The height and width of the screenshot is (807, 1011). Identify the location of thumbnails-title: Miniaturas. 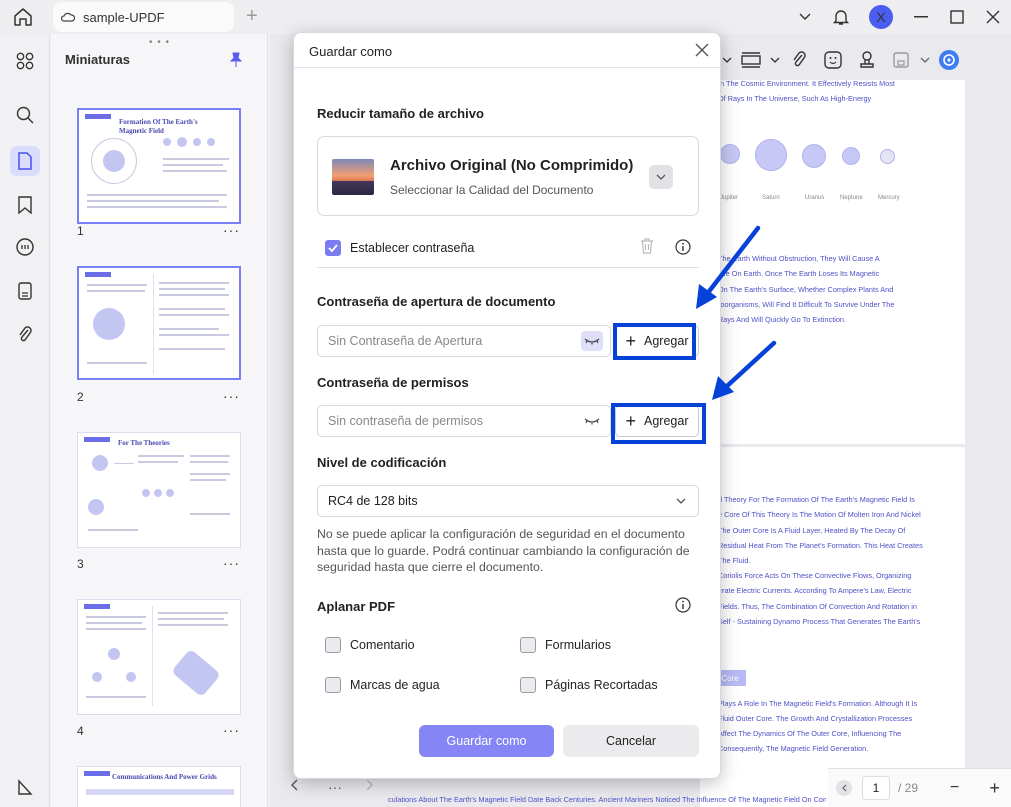
(98, 59).